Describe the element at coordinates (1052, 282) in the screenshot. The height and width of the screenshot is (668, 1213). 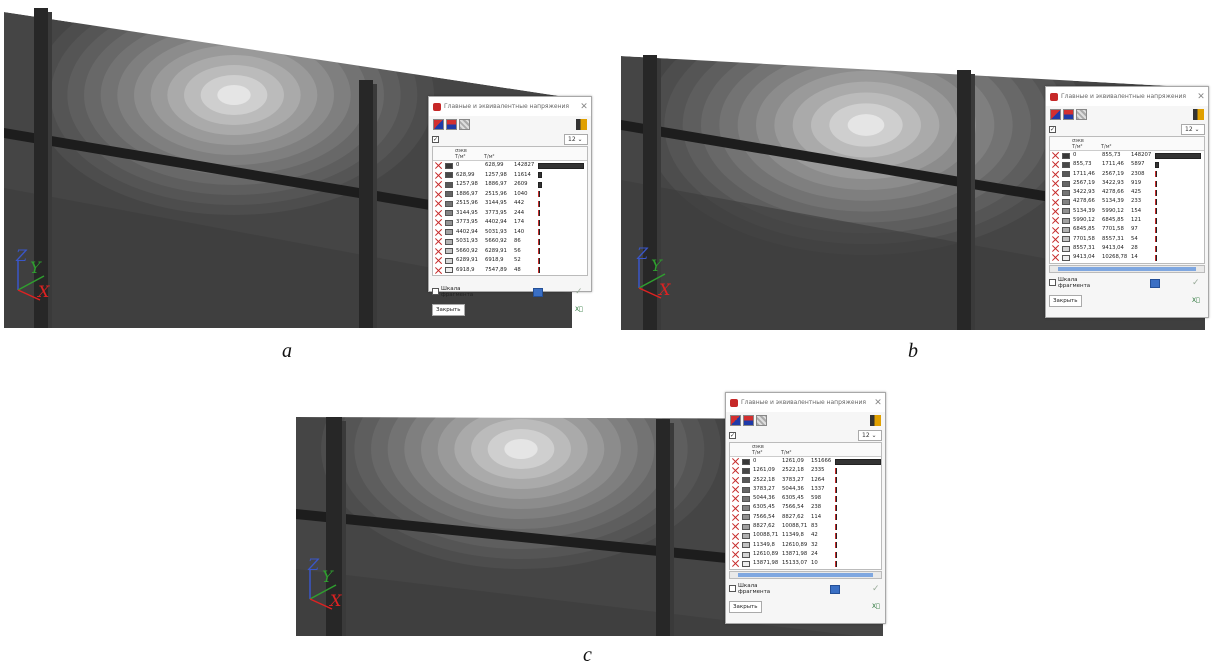
I see `fragment-scale-checkbox` at that location.